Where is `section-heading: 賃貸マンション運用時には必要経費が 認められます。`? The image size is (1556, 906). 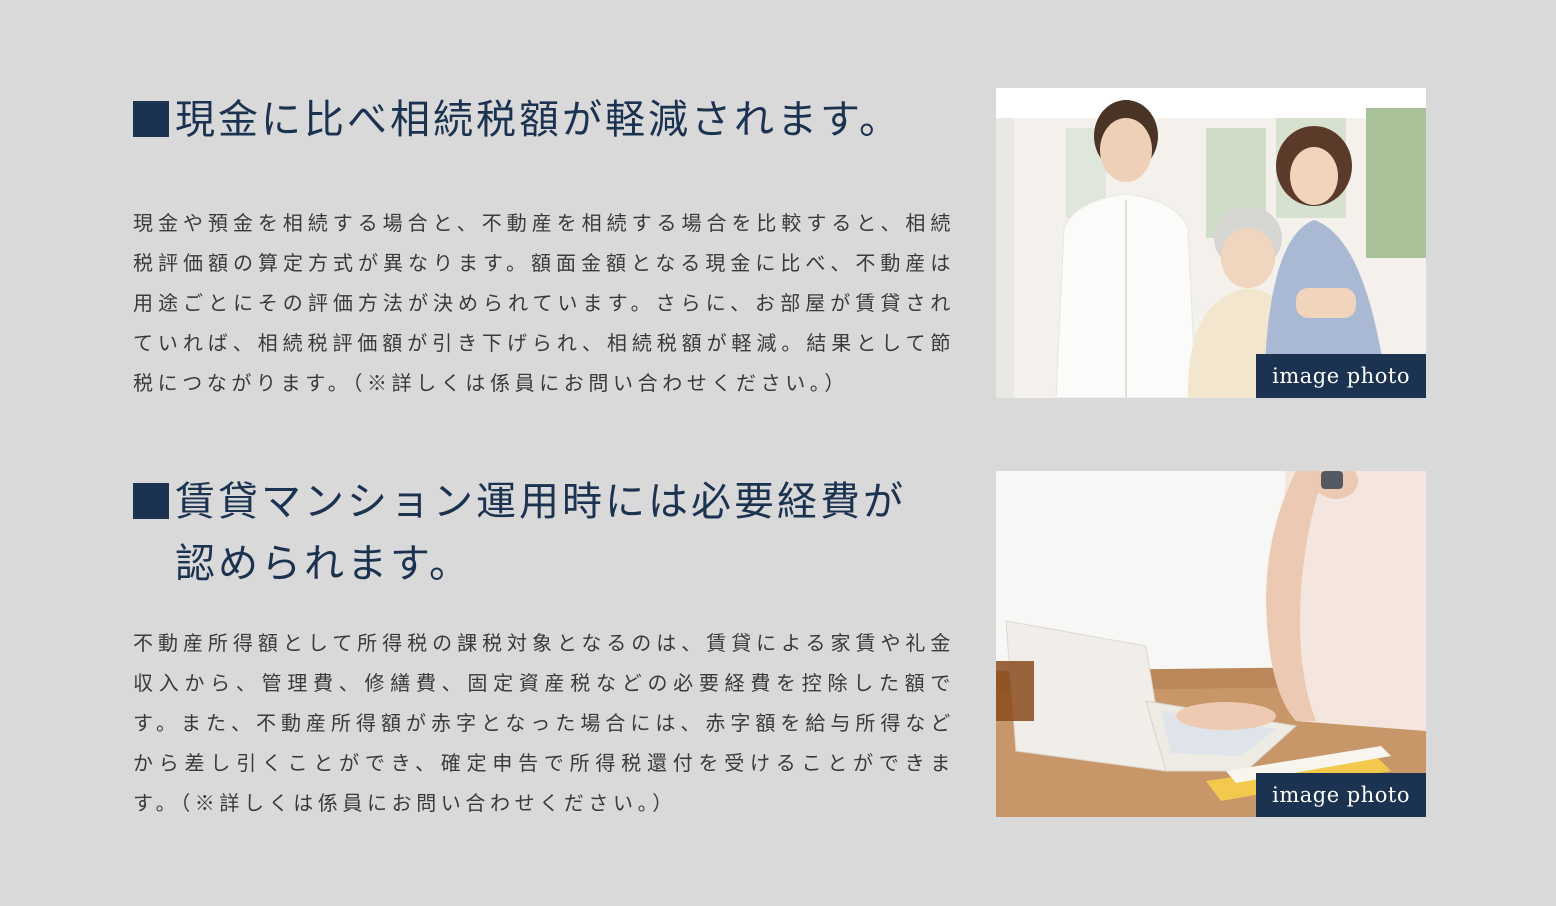 section-heading: 賃貸マンション運用時には必要経費が 認められます。 is located at coordinates (528, 533).